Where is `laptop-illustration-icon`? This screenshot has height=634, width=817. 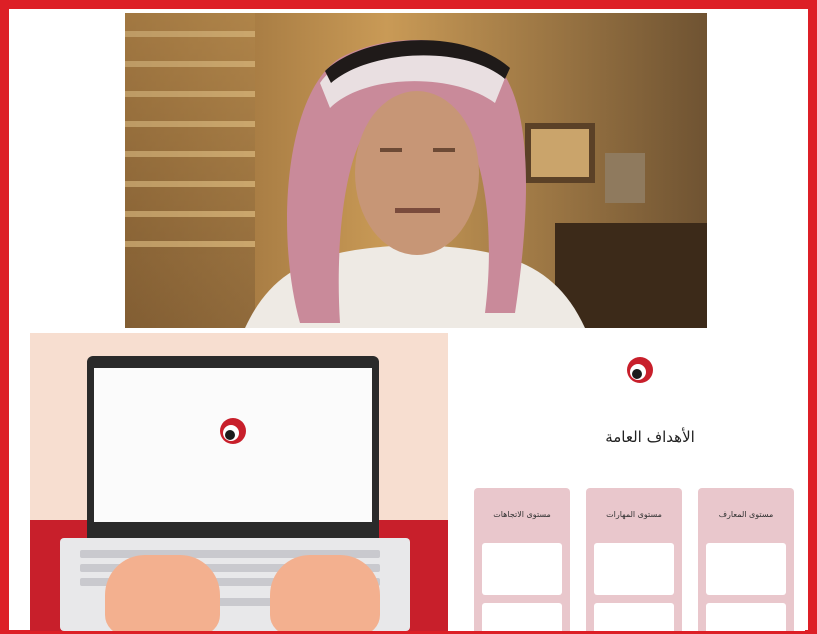 laptop-illustration-icon is located at coordinates (233, 447).